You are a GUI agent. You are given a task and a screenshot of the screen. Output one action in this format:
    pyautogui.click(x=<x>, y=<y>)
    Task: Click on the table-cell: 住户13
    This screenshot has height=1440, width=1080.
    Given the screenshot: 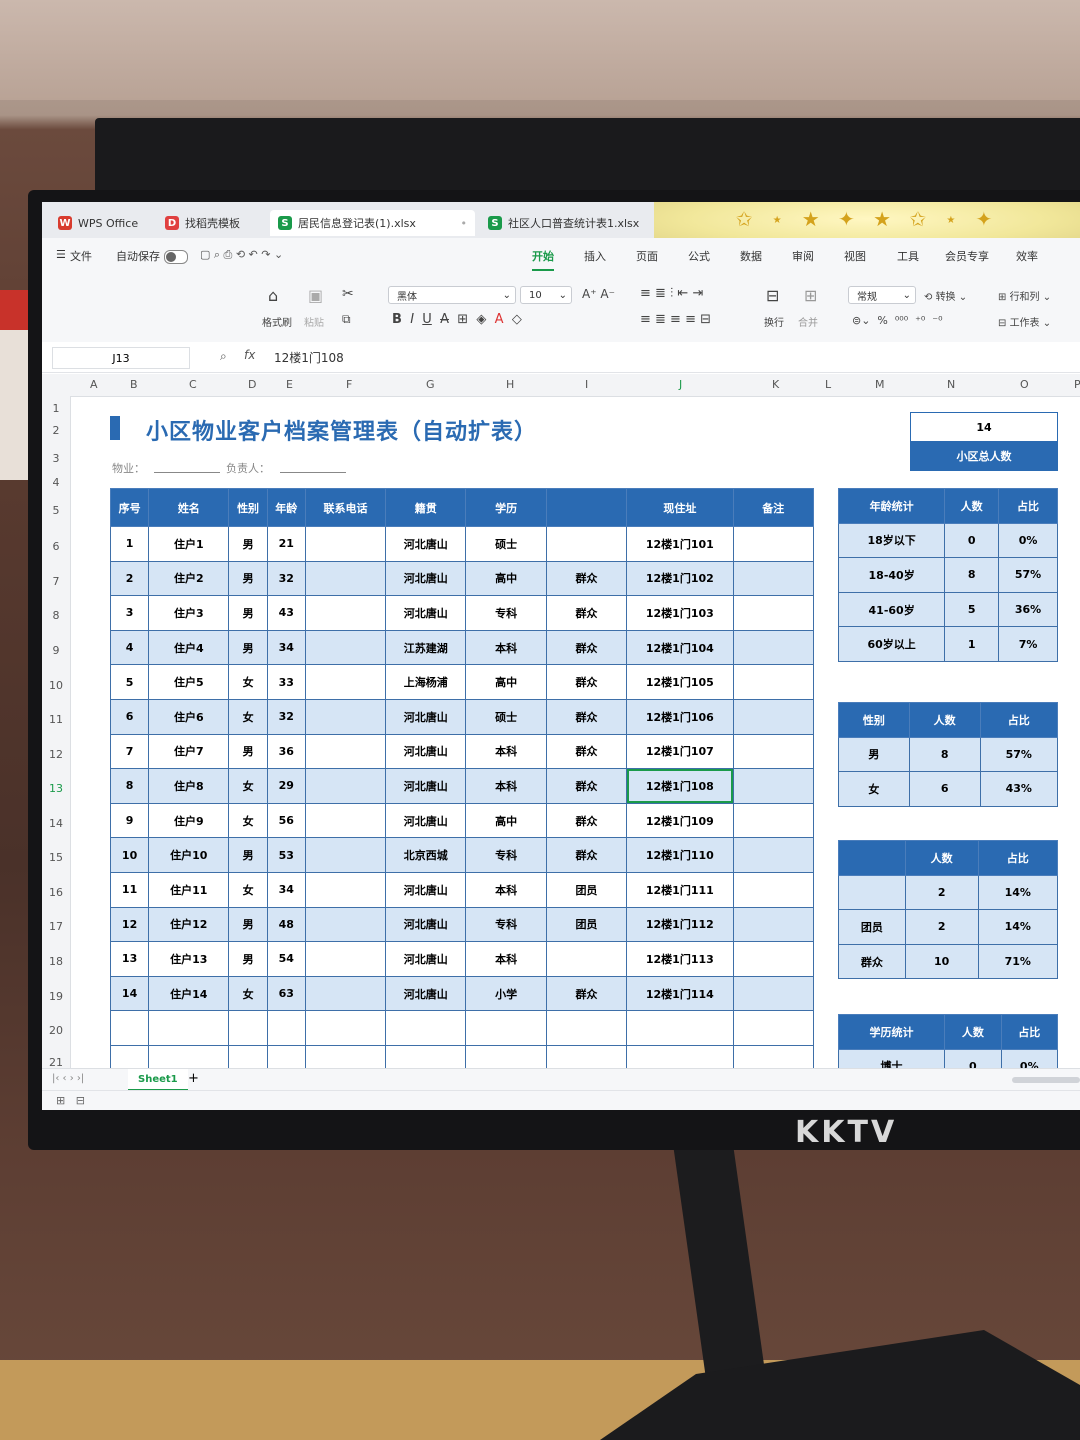 What is the action you would take?
    pyautogui.click(x=189, y=959)
    